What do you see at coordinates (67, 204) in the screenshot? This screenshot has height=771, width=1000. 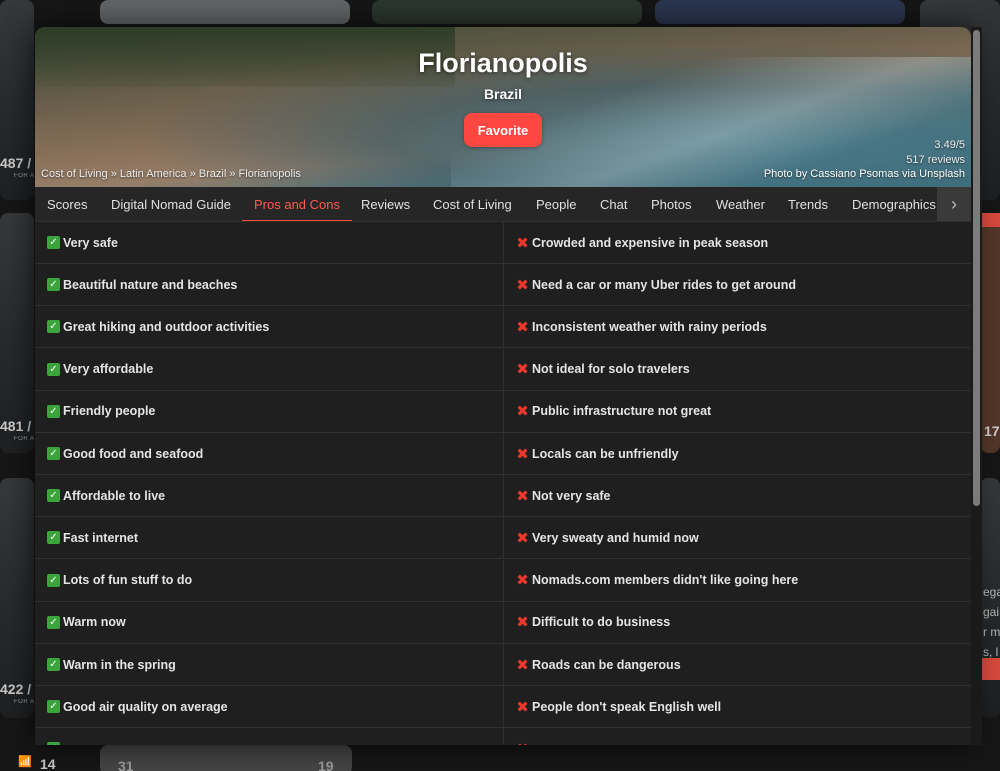 I see `tab-scores: Scores` at bounding box center [67, 204].